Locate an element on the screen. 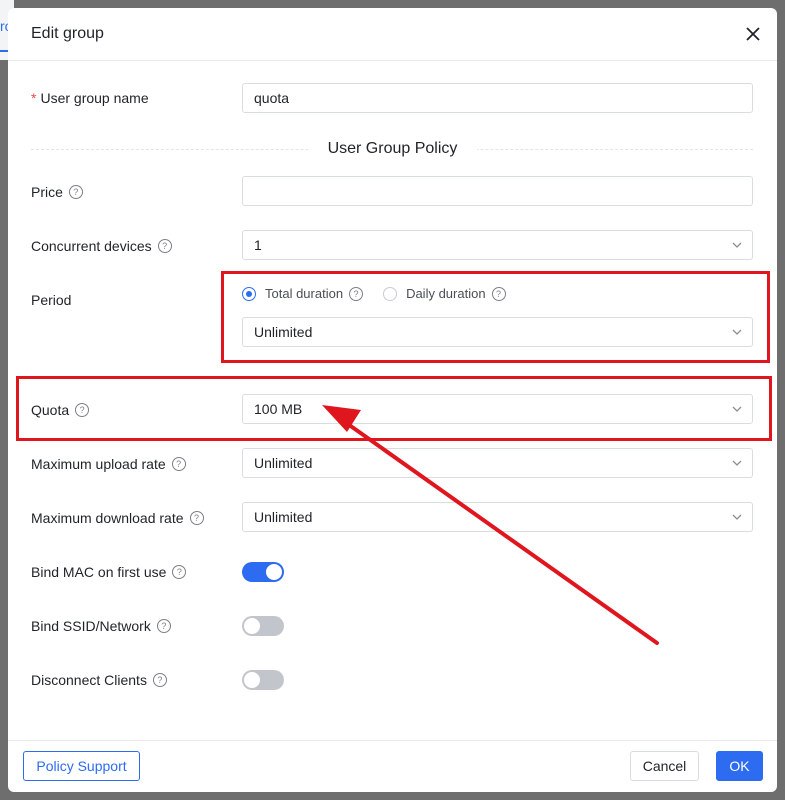  period-highlight-box is located at coordinates (495, 317).